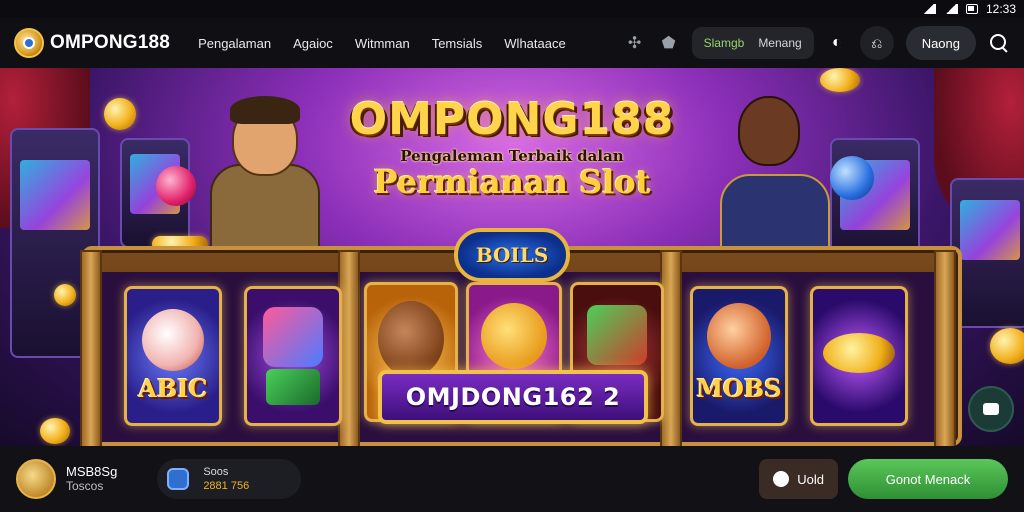  Describe the element at coordinates (110, 42) in the screenshot. I see `brand-name: OMPONG188` at that location.